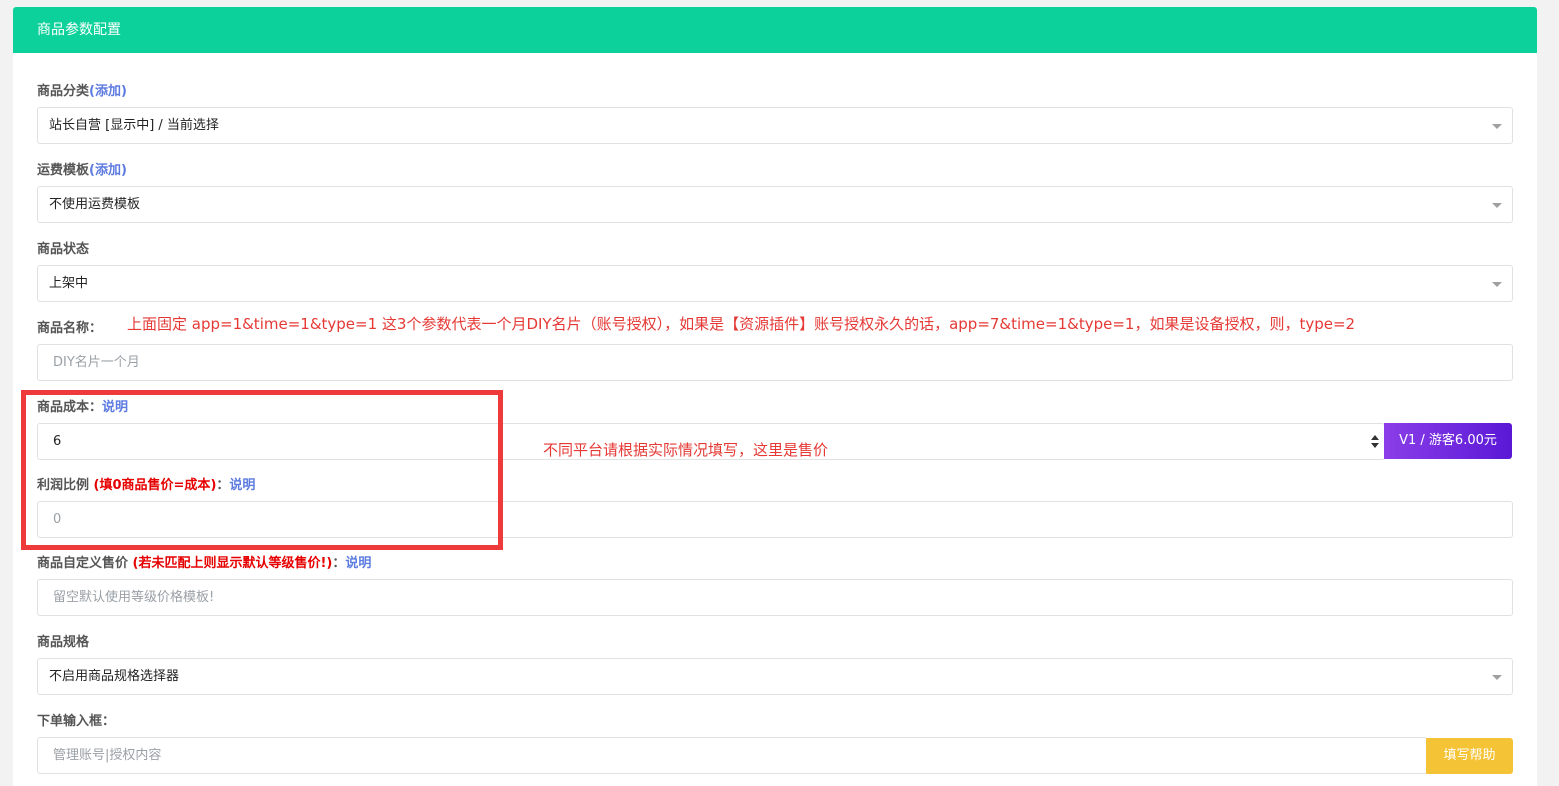  I want to click on name-label: 商品名称：, so click(70, 328).